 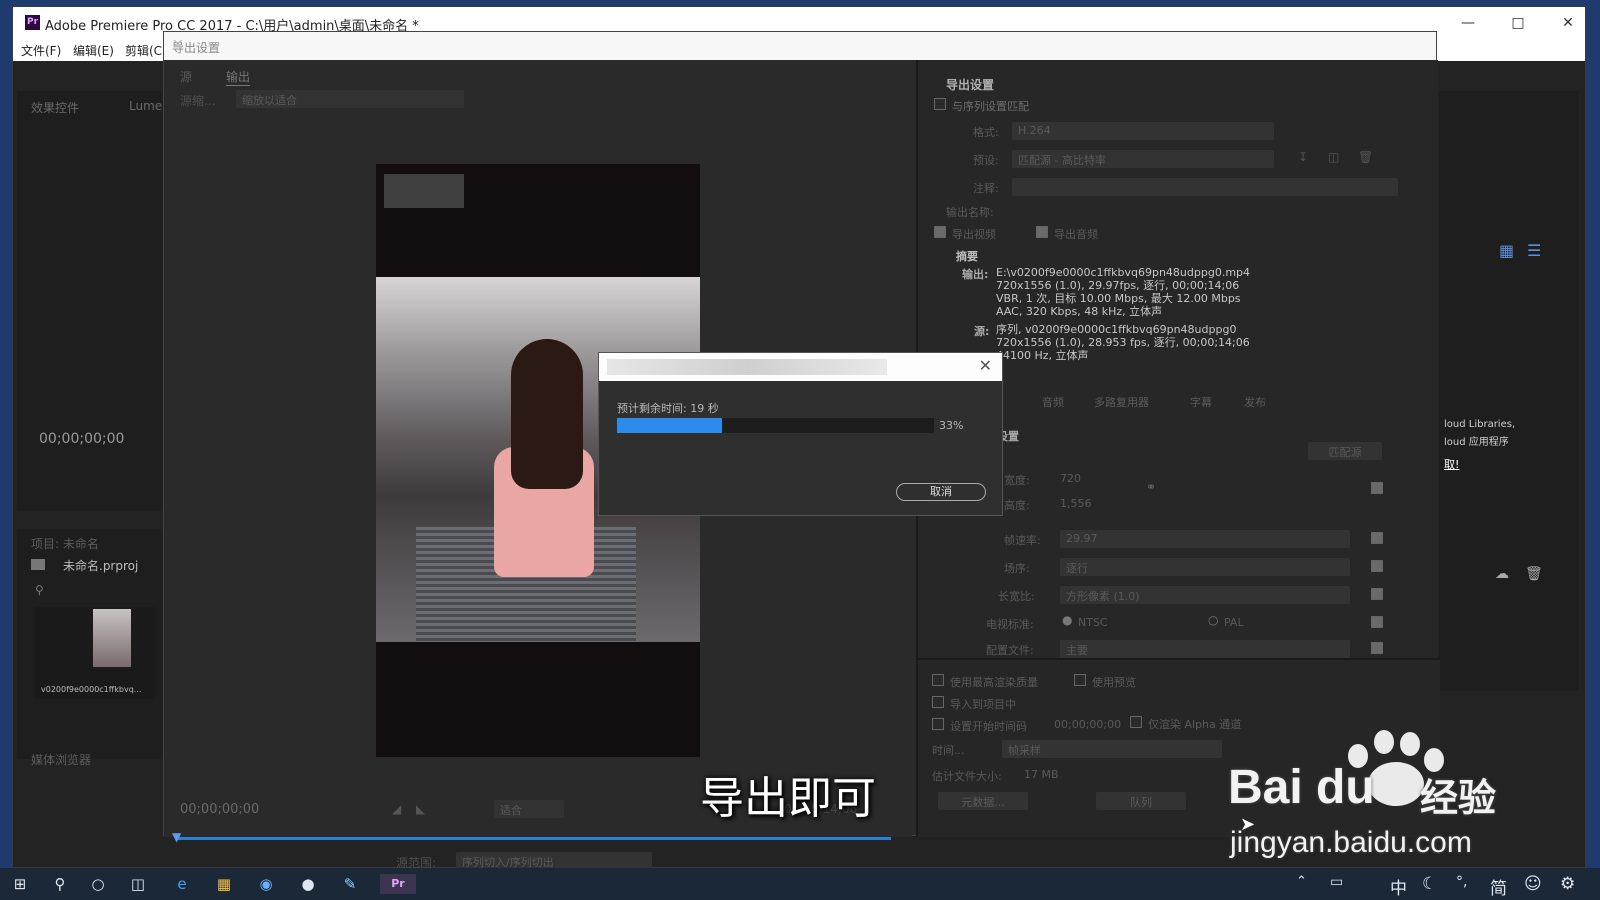 What do you see at coordinates (138, 884) in the screenshot?
I see `task-view-icon: ◫` at bounding box center [138, 884].